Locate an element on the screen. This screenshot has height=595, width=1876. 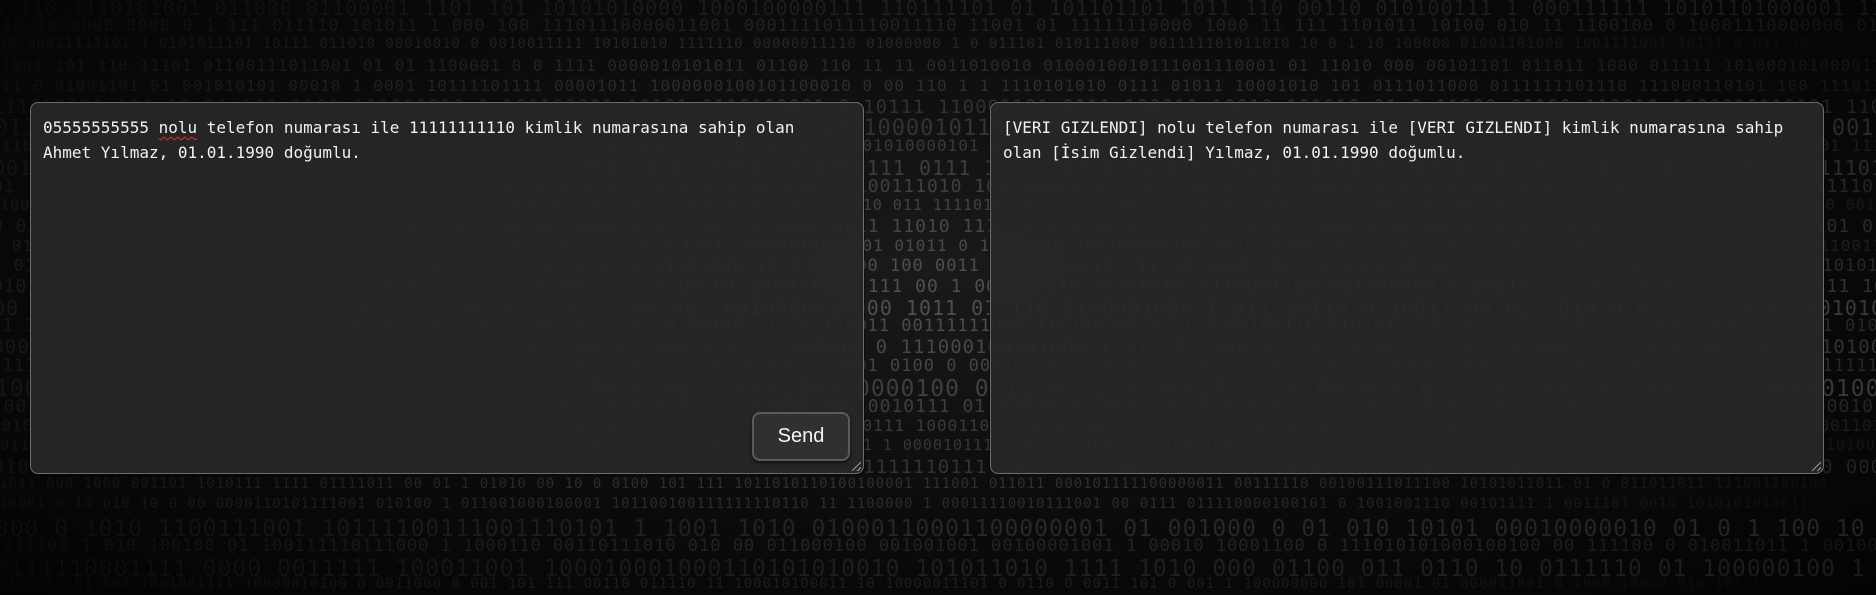
send-button: Send is located at coordinates (801, 436).